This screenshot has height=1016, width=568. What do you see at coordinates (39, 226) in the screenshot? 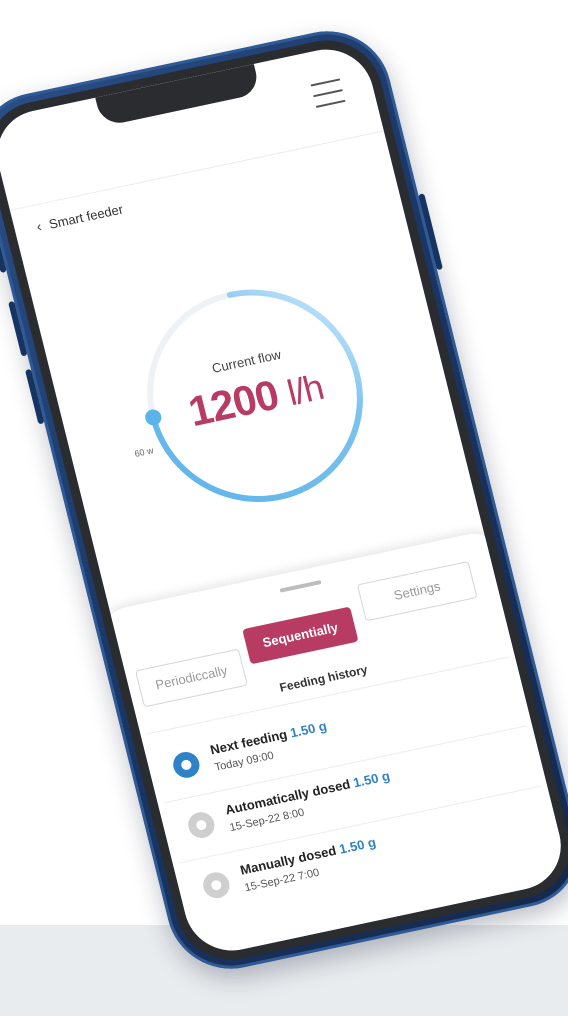
I see `chevron-left-icon: ‹` at bounding box center [39, 226].